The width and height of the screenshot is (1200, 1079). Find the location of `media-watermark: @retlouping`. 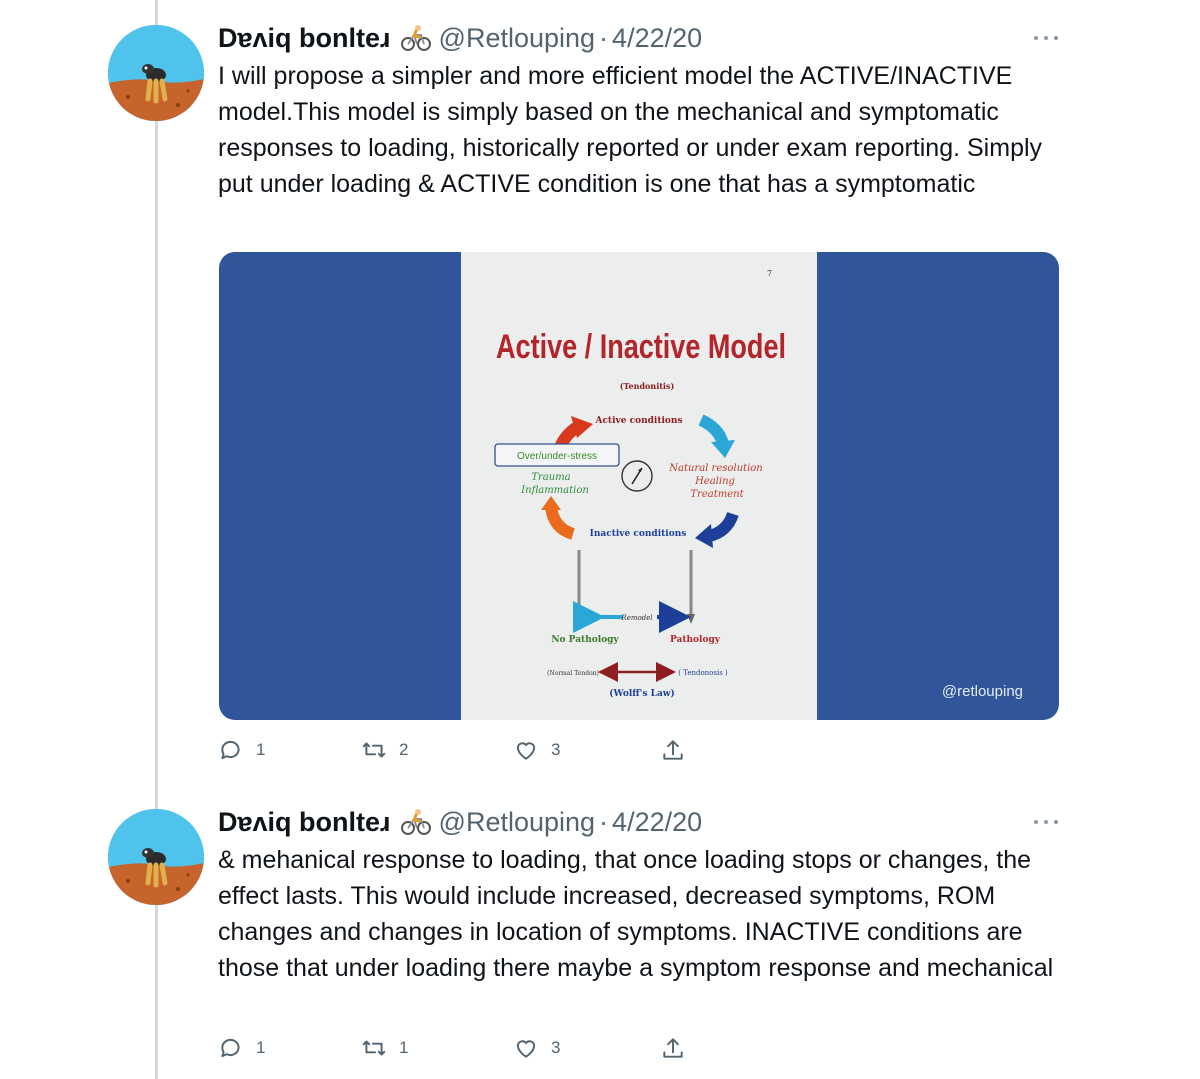

media-watermark: @retlouping is located at coordinates (982, 691).